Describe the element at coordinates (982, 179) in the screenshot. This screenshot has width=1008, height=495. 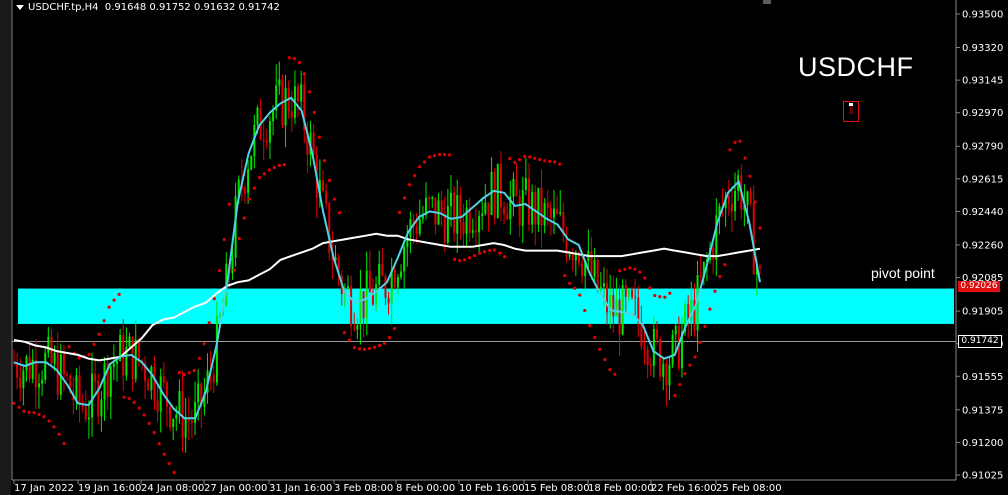
I see `price-tick-label: 0.92615` at that location.